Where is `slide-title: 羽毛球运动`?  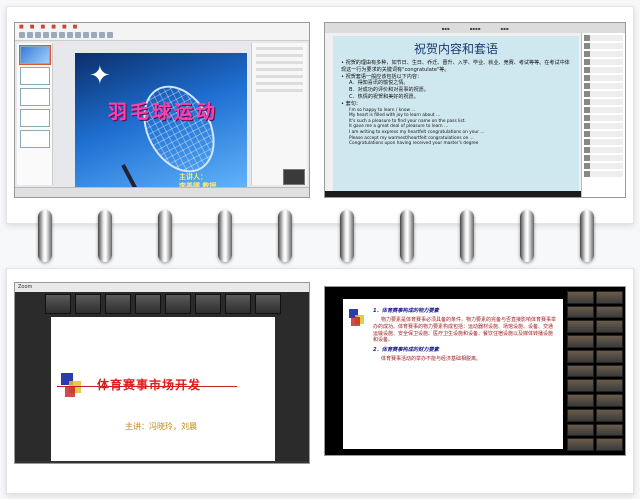 slide-title: 羽毛球运动 is located at coordinates (162, 112).